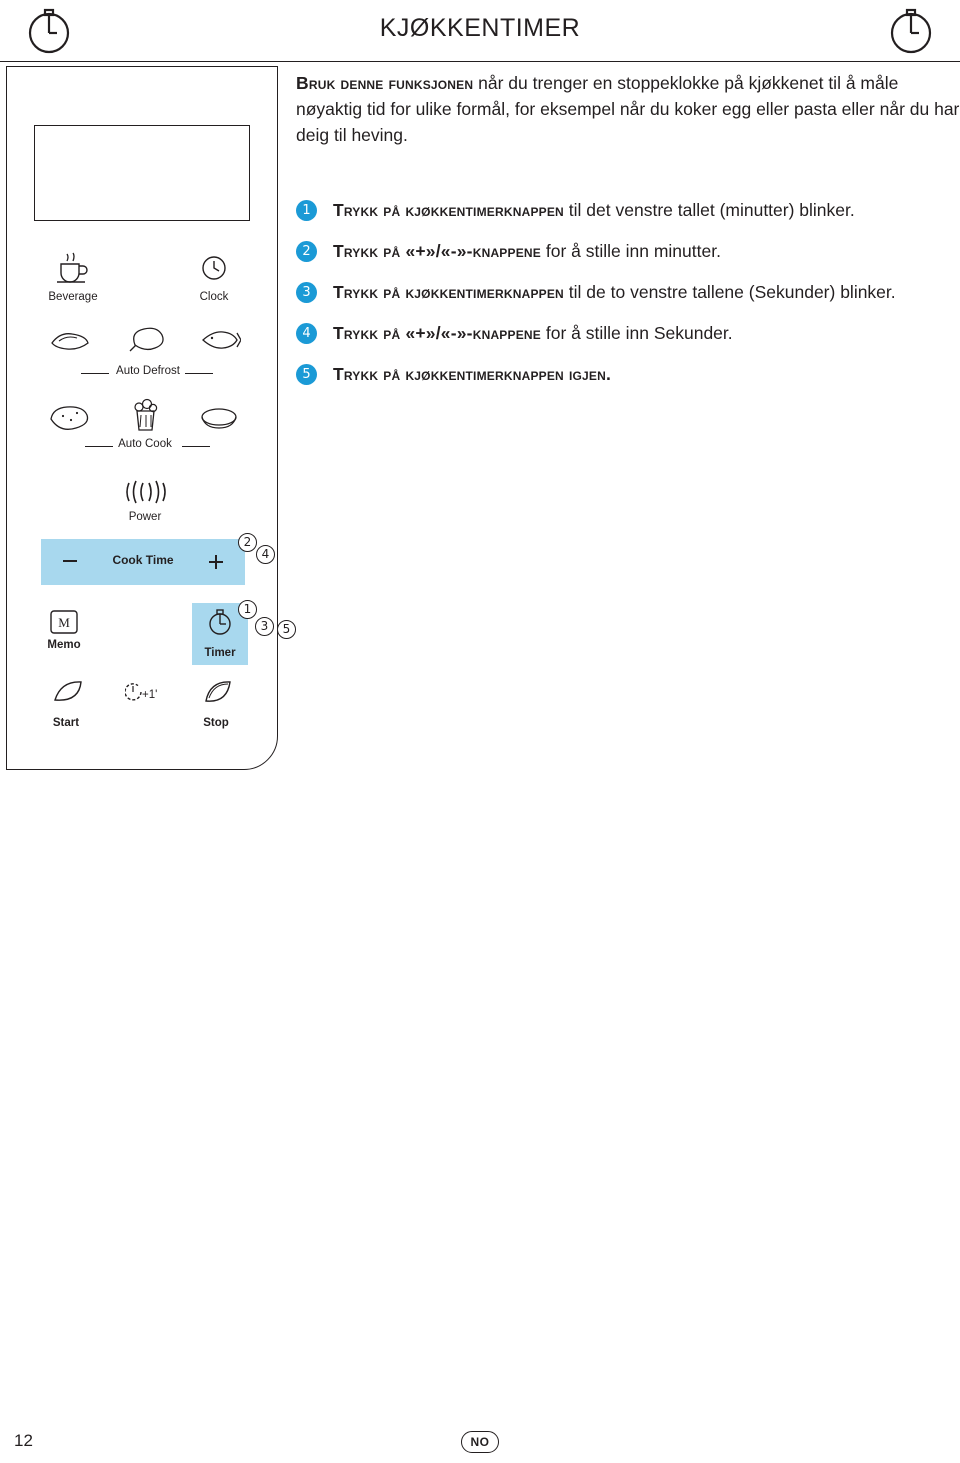  What do you see at coordinates (637, 333) in the screenshot?
I see `step-rest: for å stille inn Sekunder.` at bounding box center [637, 333].